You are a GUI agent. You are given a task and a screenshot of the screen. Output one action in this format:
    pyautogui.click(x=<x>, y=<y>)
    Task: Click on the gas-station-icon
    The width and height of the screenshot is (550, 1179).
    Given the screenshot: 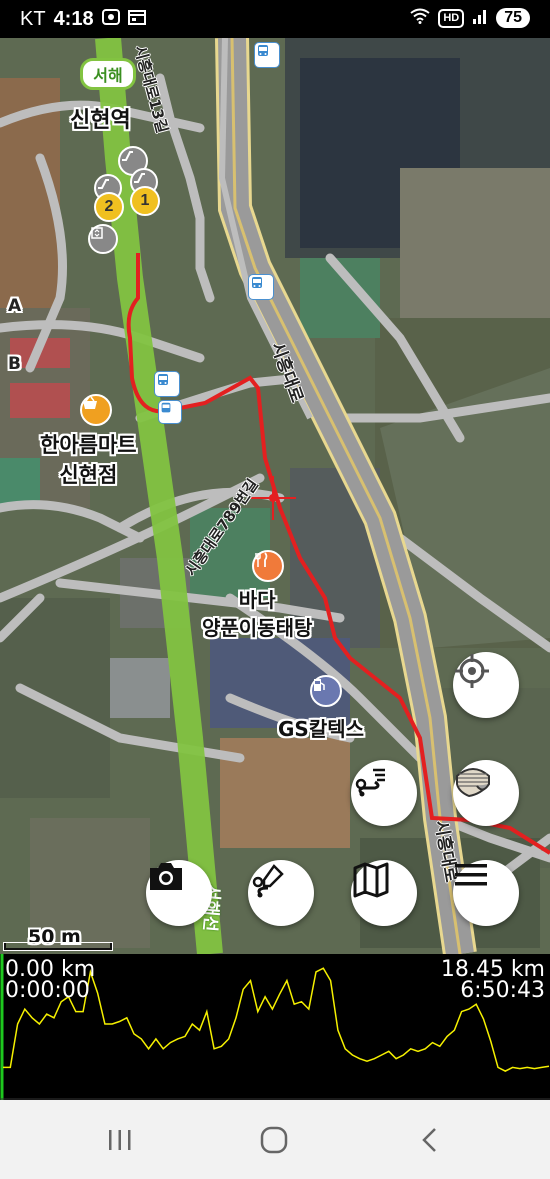 What is the action you would take?
    pyautogui.click(x=326, y=691)
    